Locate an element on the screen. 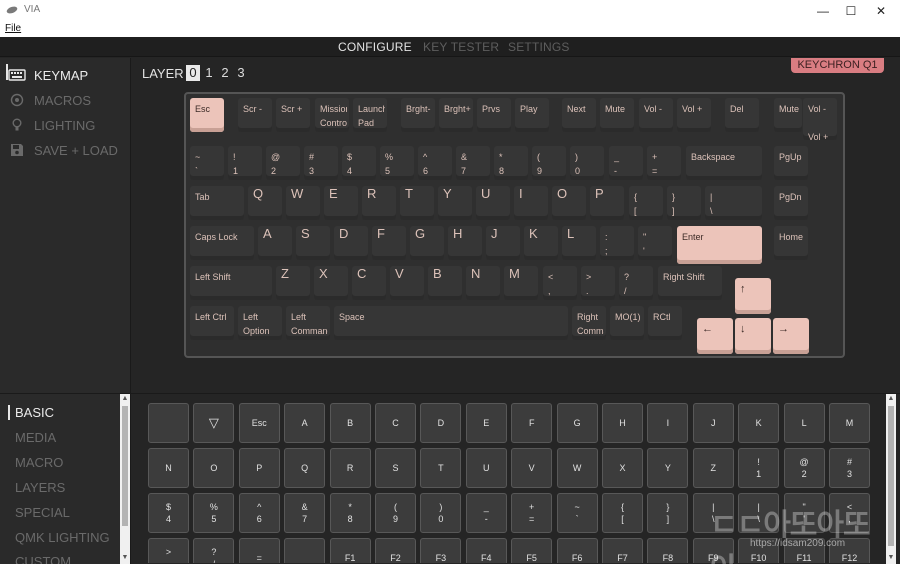  key-j: J is located at coordinates (503, 243).